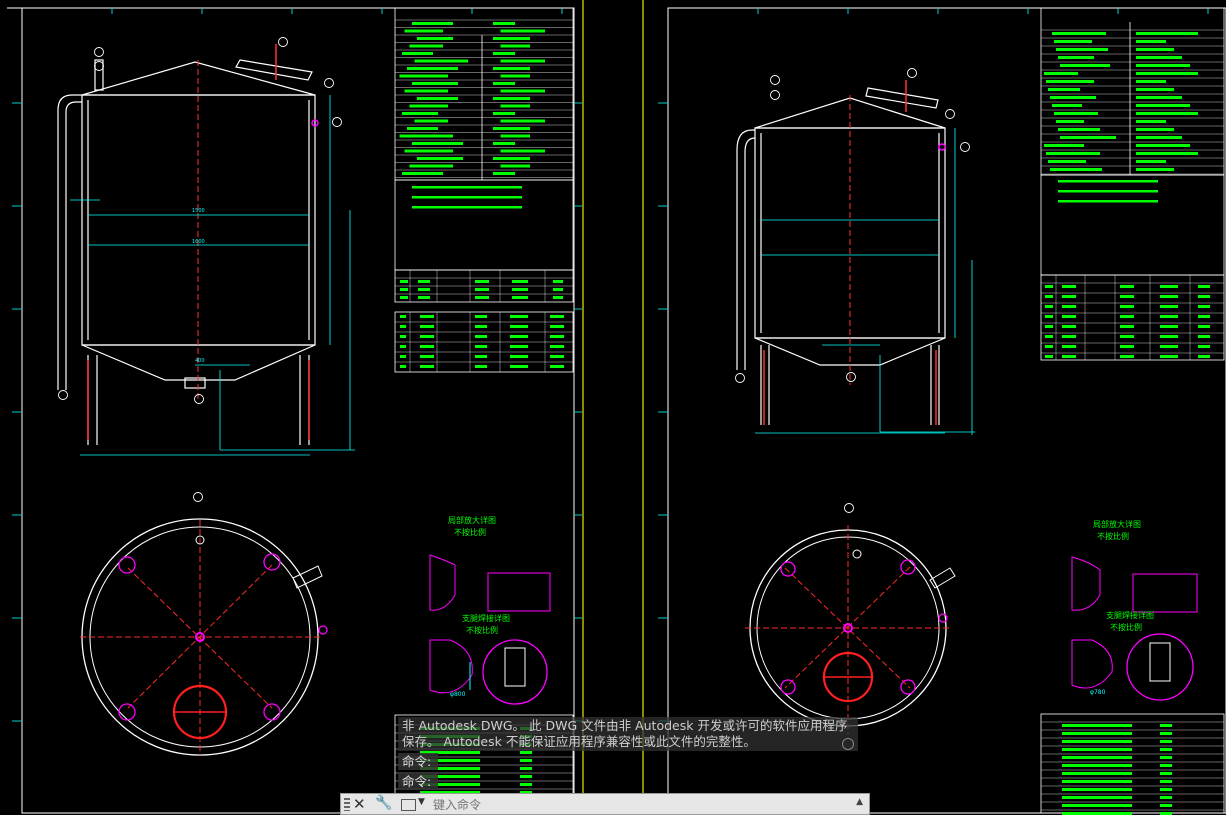 This screenshot has width=1226, height=815. What do you see at coordinates (1130, 615) in the screenshot?
I see `support-title-right: 支腿焊接详图` at bounding box center [1130, 615].